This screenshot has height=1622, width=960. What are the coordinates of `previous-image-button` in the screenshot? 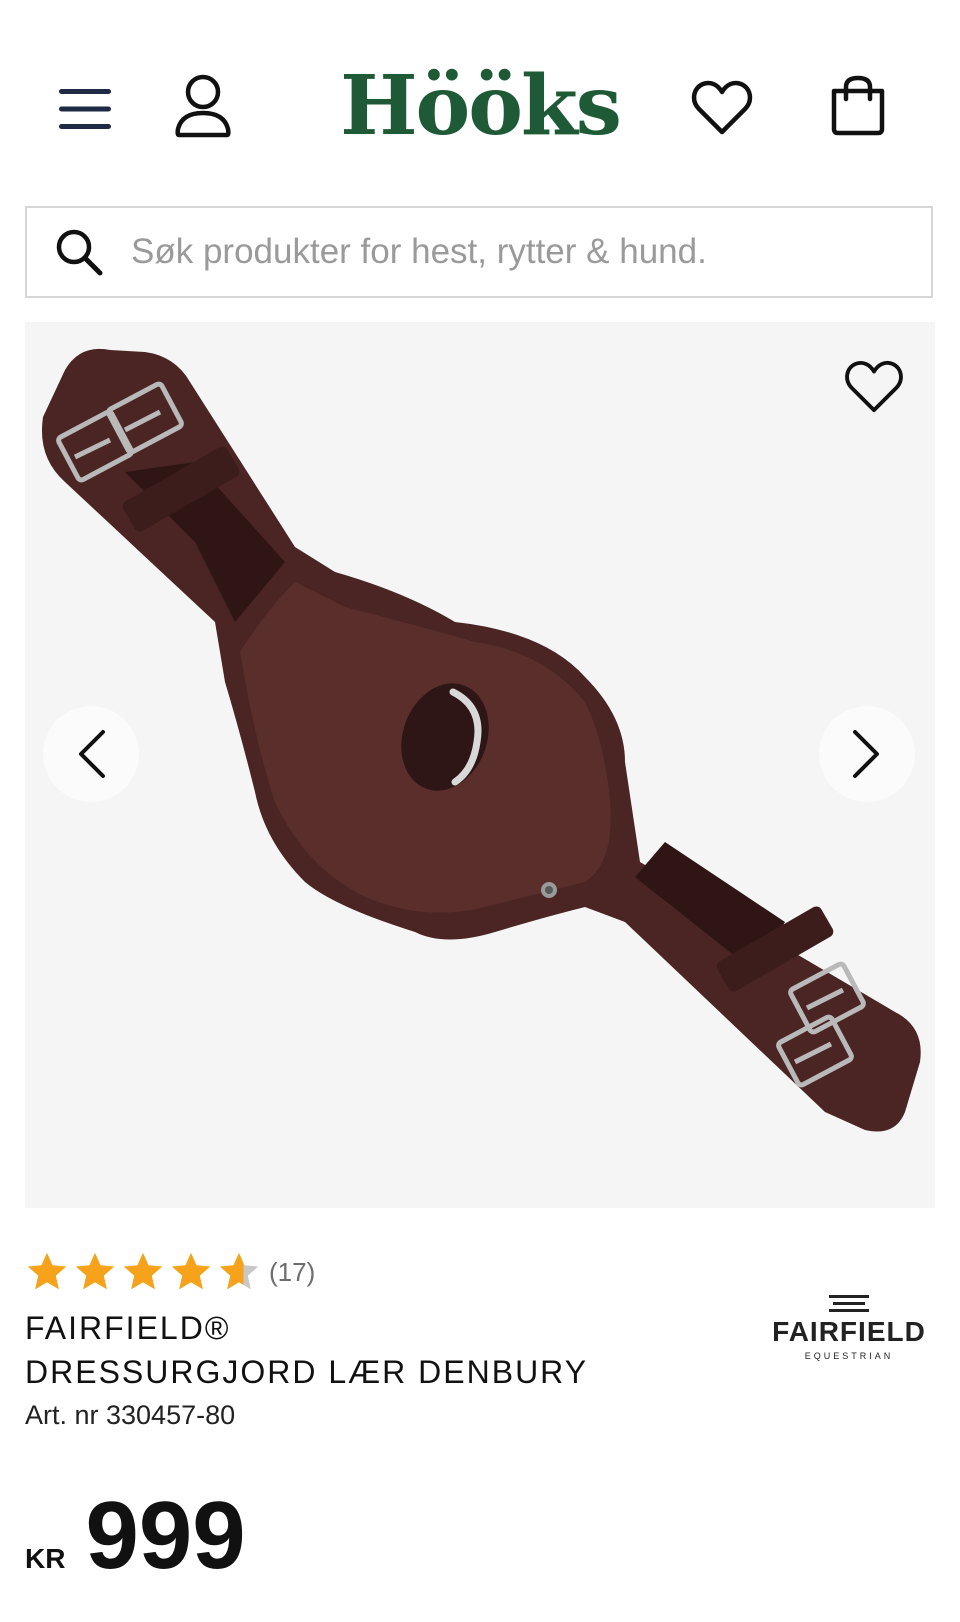 It's located at (91, 754).